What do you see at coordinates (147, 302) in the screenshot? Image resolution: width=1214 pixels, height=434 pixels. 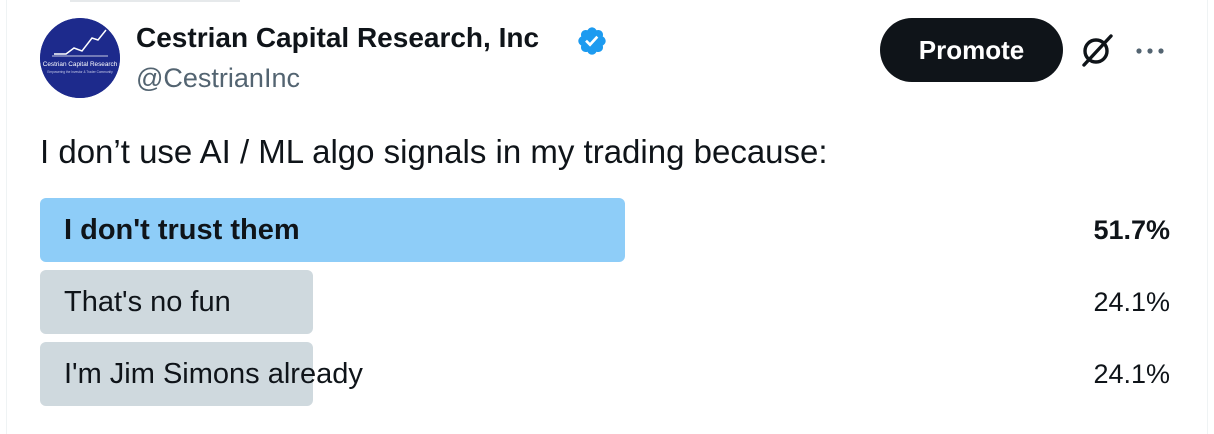 I see `poll-option-label: That's no fun` at bounding box center [147, 302].